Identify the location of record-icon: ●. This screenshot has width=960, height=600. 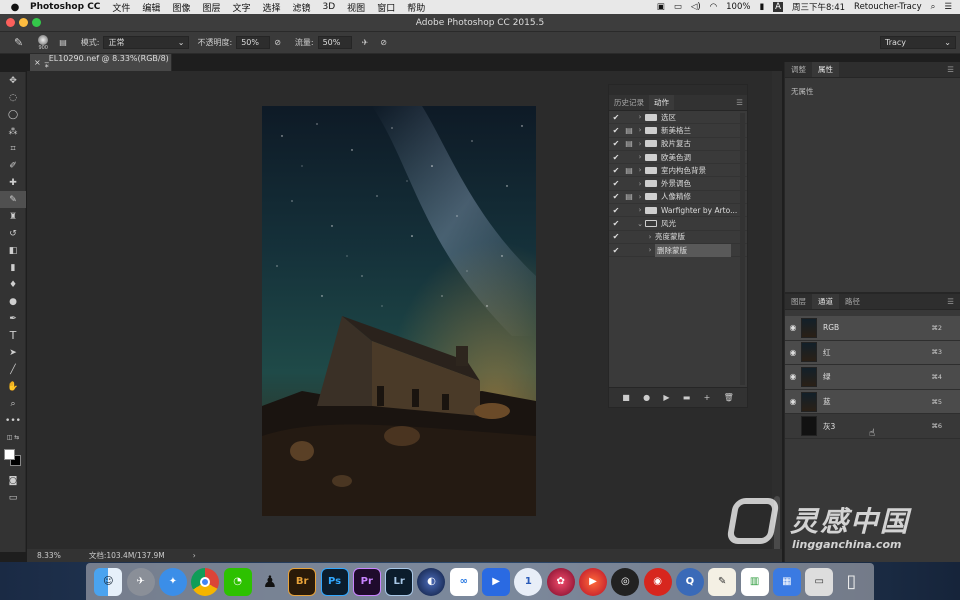
(646, 397).